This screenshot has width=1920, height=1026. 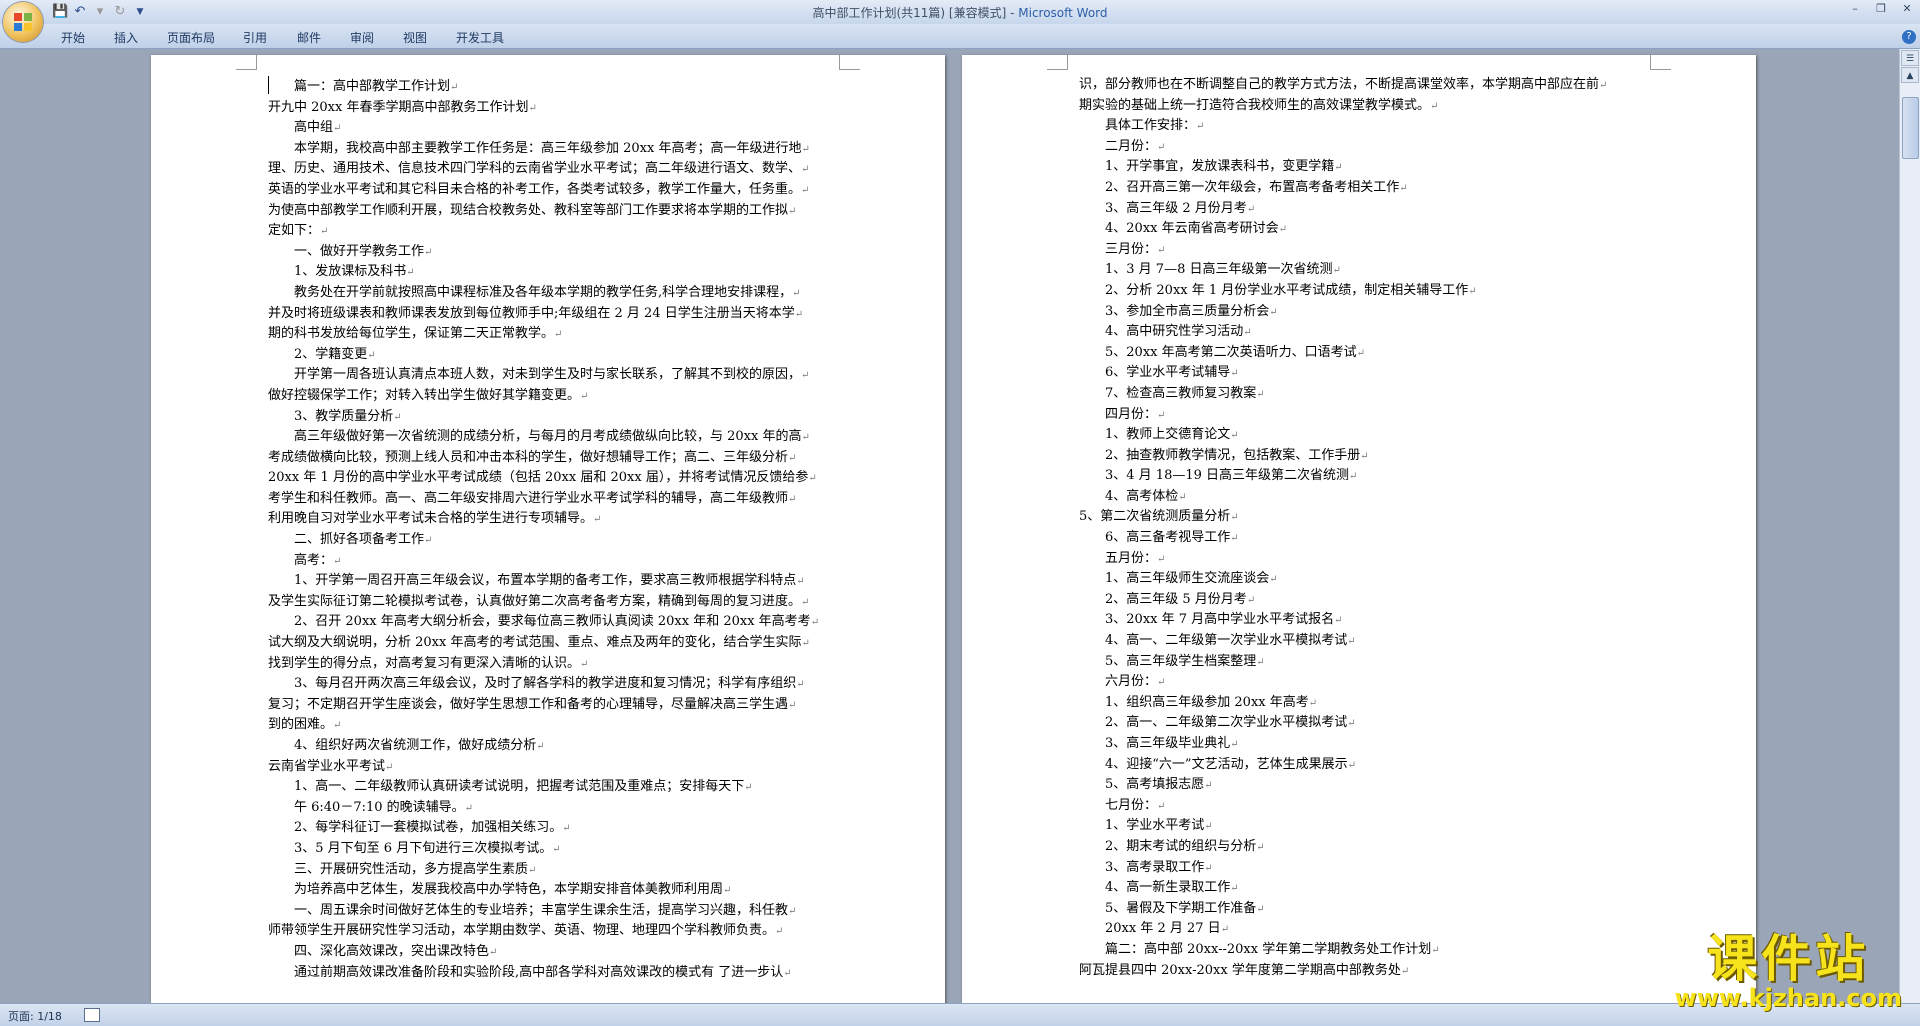 I want to click on paragraph-line: 2、高三年级 5 月份月考↵, so click(x=1343, y=600).